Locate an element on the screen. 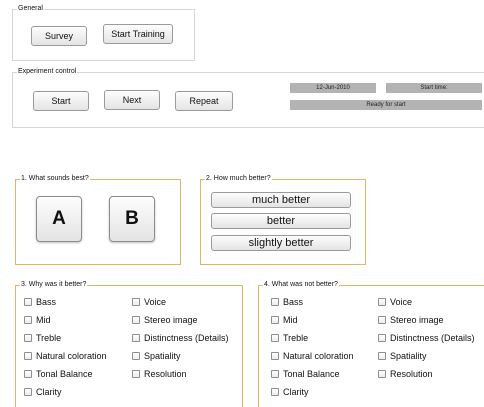 This screenshot has height=407, width=484. much-better-button: much better is located at coordinates (281, 200).